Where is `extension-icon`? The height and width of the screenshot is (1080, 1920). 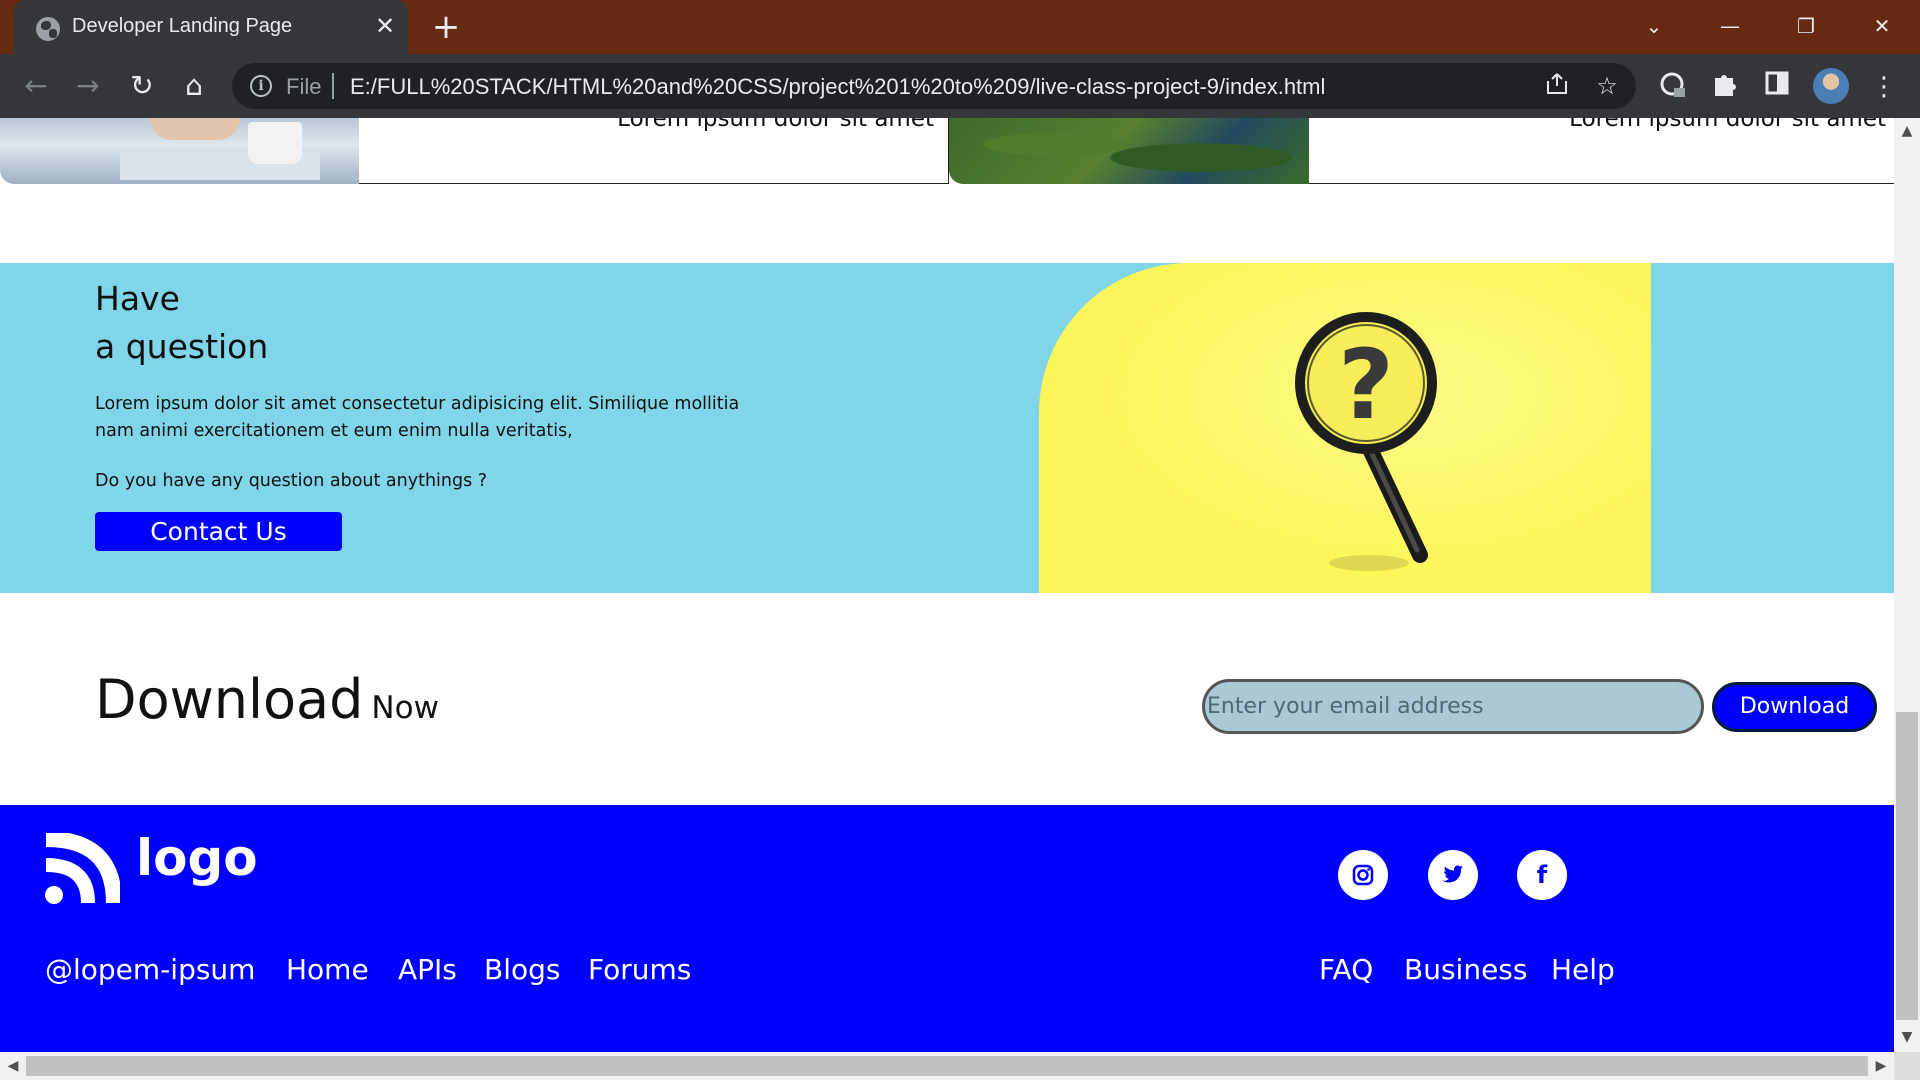
extension-icon is located at coordinates (1673, 87).